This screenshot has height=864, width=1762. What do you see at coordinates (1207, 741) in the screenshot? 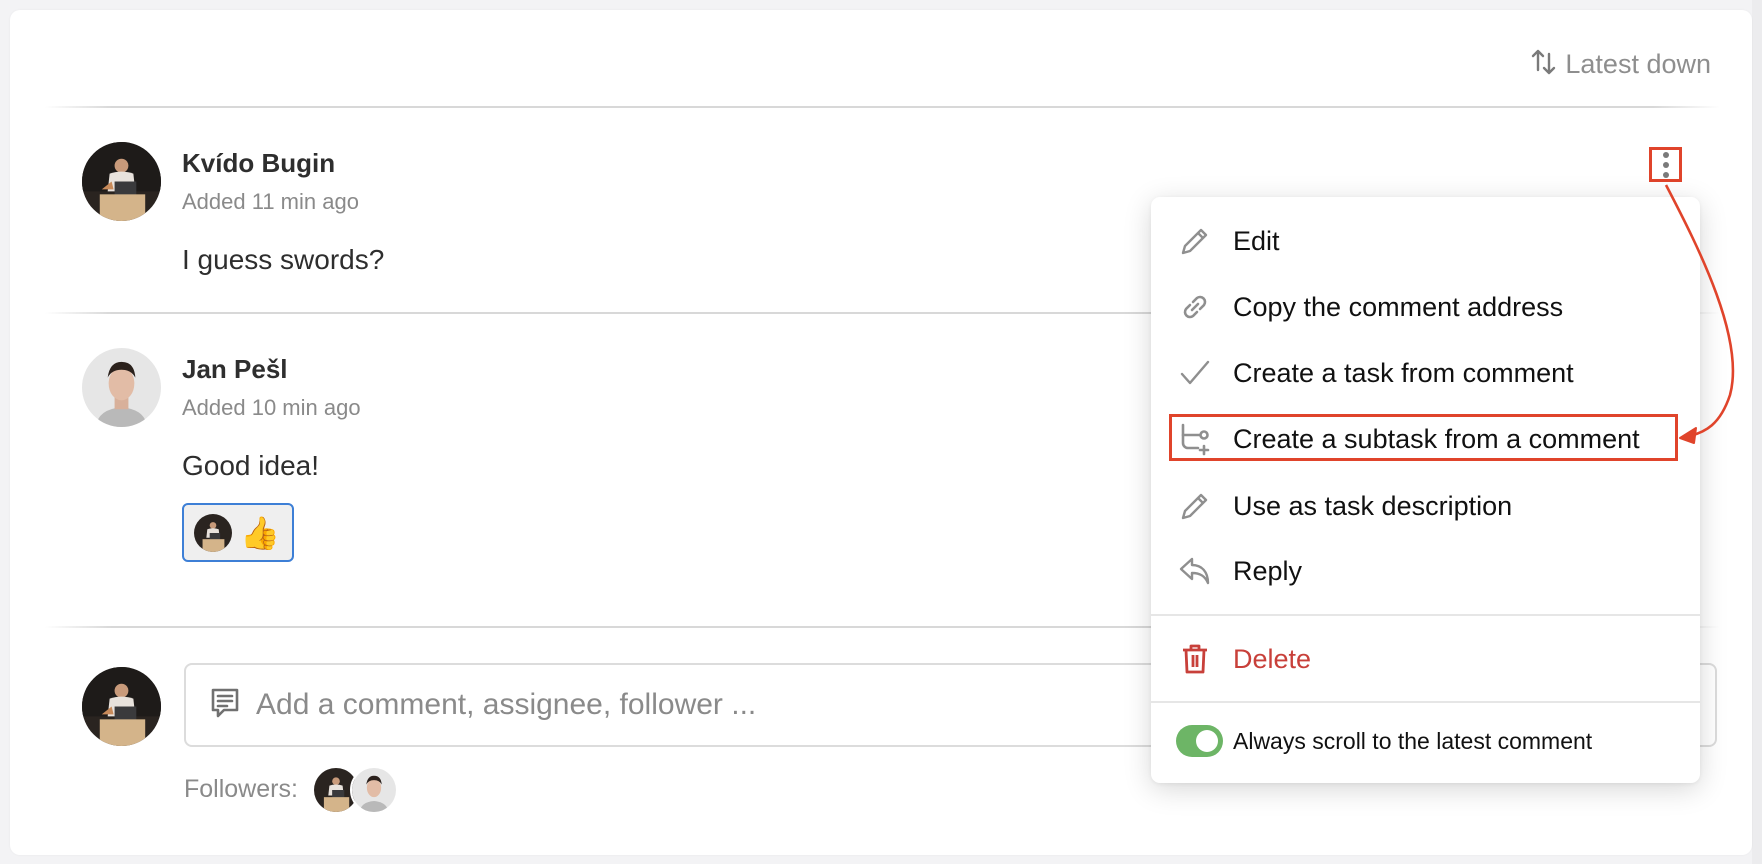
I see `toggle-knob` at bounding box center [1207, 741].